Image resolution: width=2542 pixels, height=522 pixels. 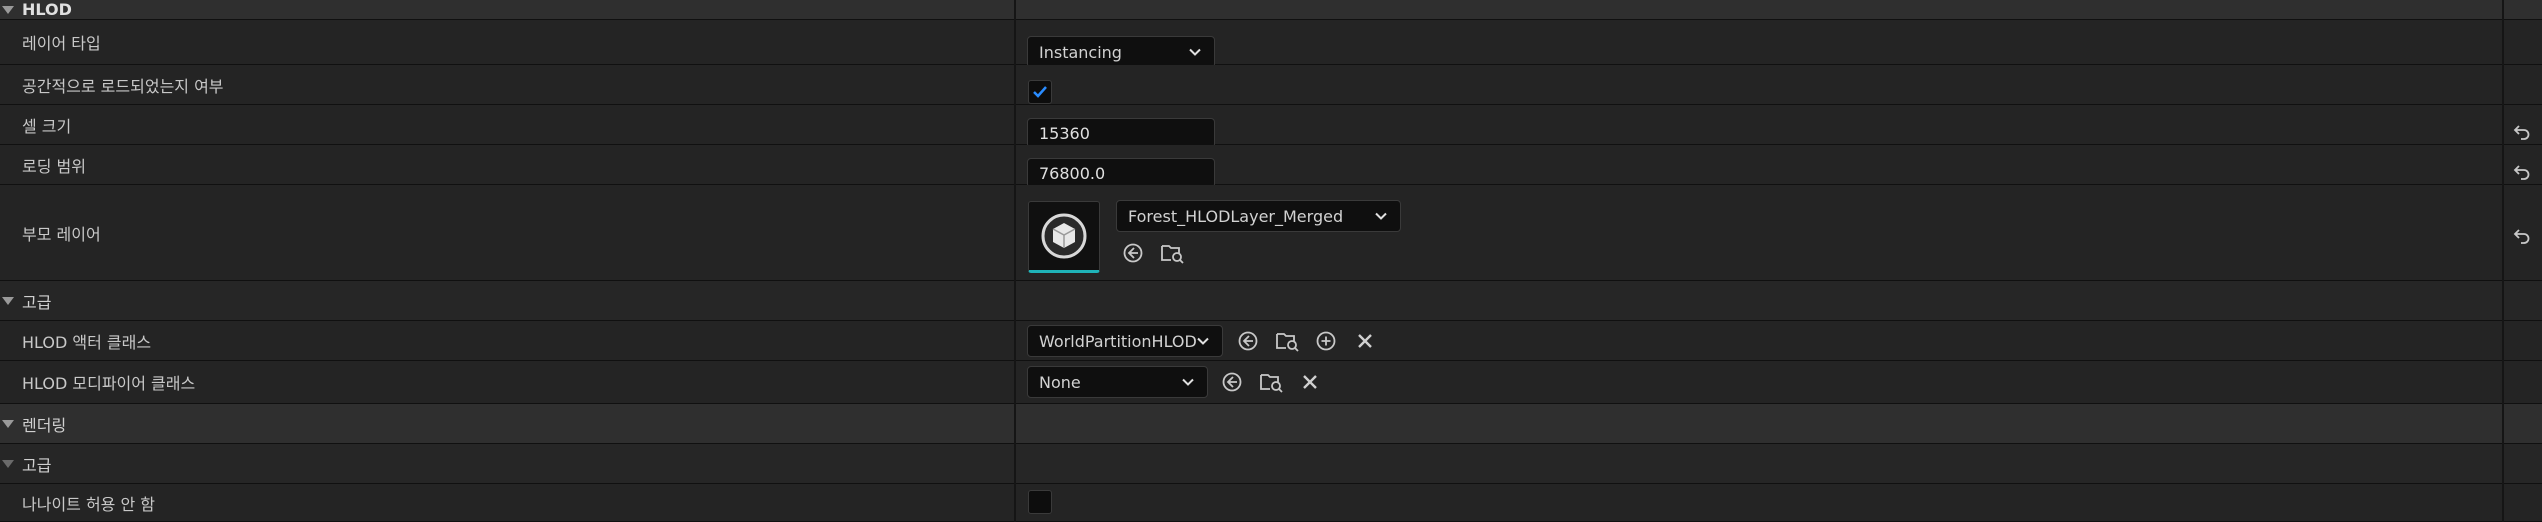 I want to click on hlod-modifier-class-label: HLOD 모디파이어 클래스, so click(x=109, y=383).